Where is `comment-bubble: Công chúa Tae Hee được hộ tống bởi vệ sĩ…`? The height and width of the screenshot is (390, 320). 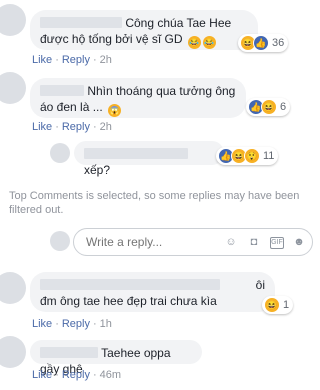
comment-bubble: Công chúa Tae Hee được hộ tống bởi vệ sĩ… is located at coordinates (144, 30).